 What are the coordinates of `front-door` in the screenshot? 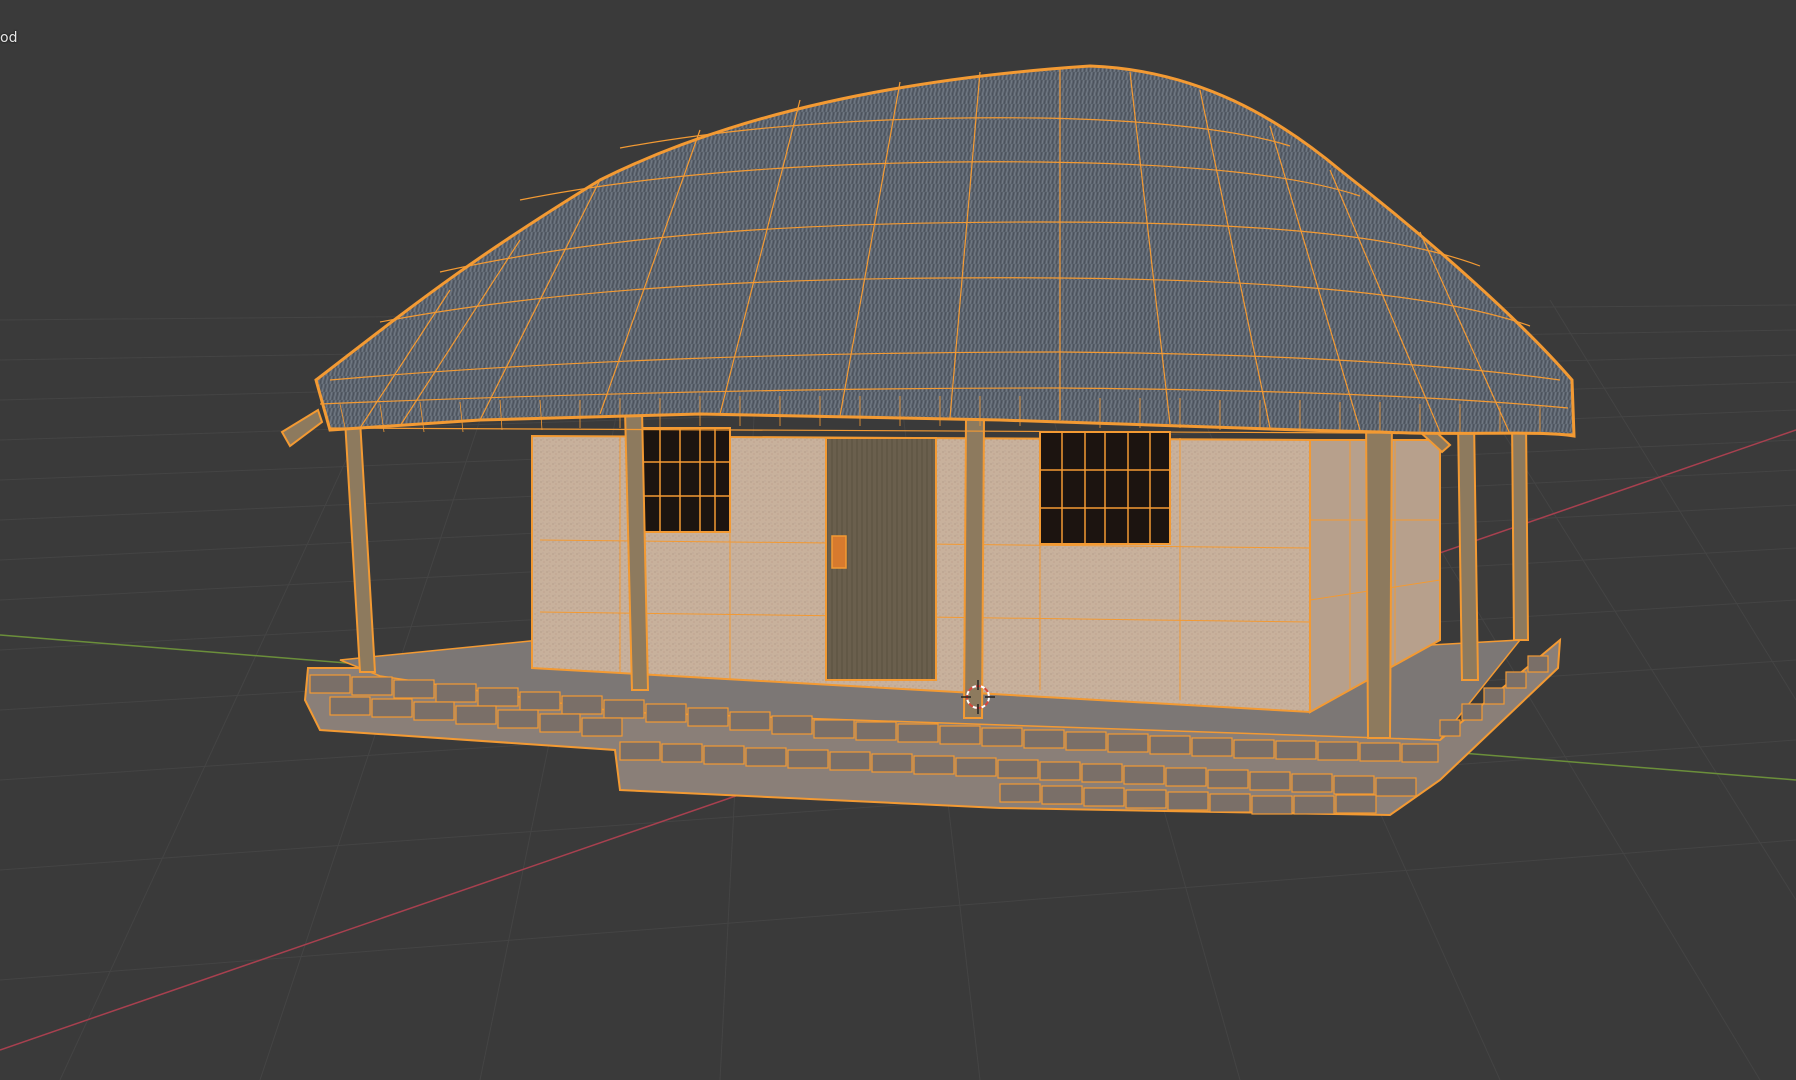 It's located at (881, 559).